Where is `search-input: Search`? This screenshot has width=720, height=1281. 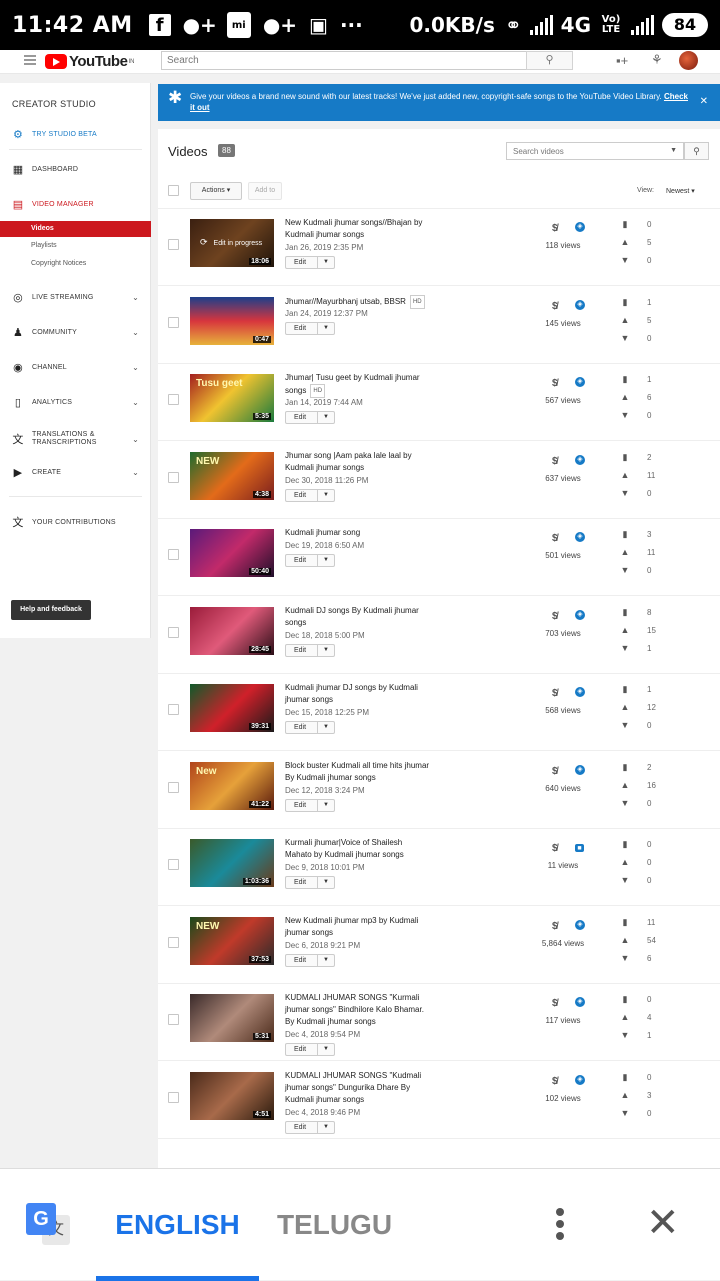
search-input: Search is located at coordinates (344, 60).